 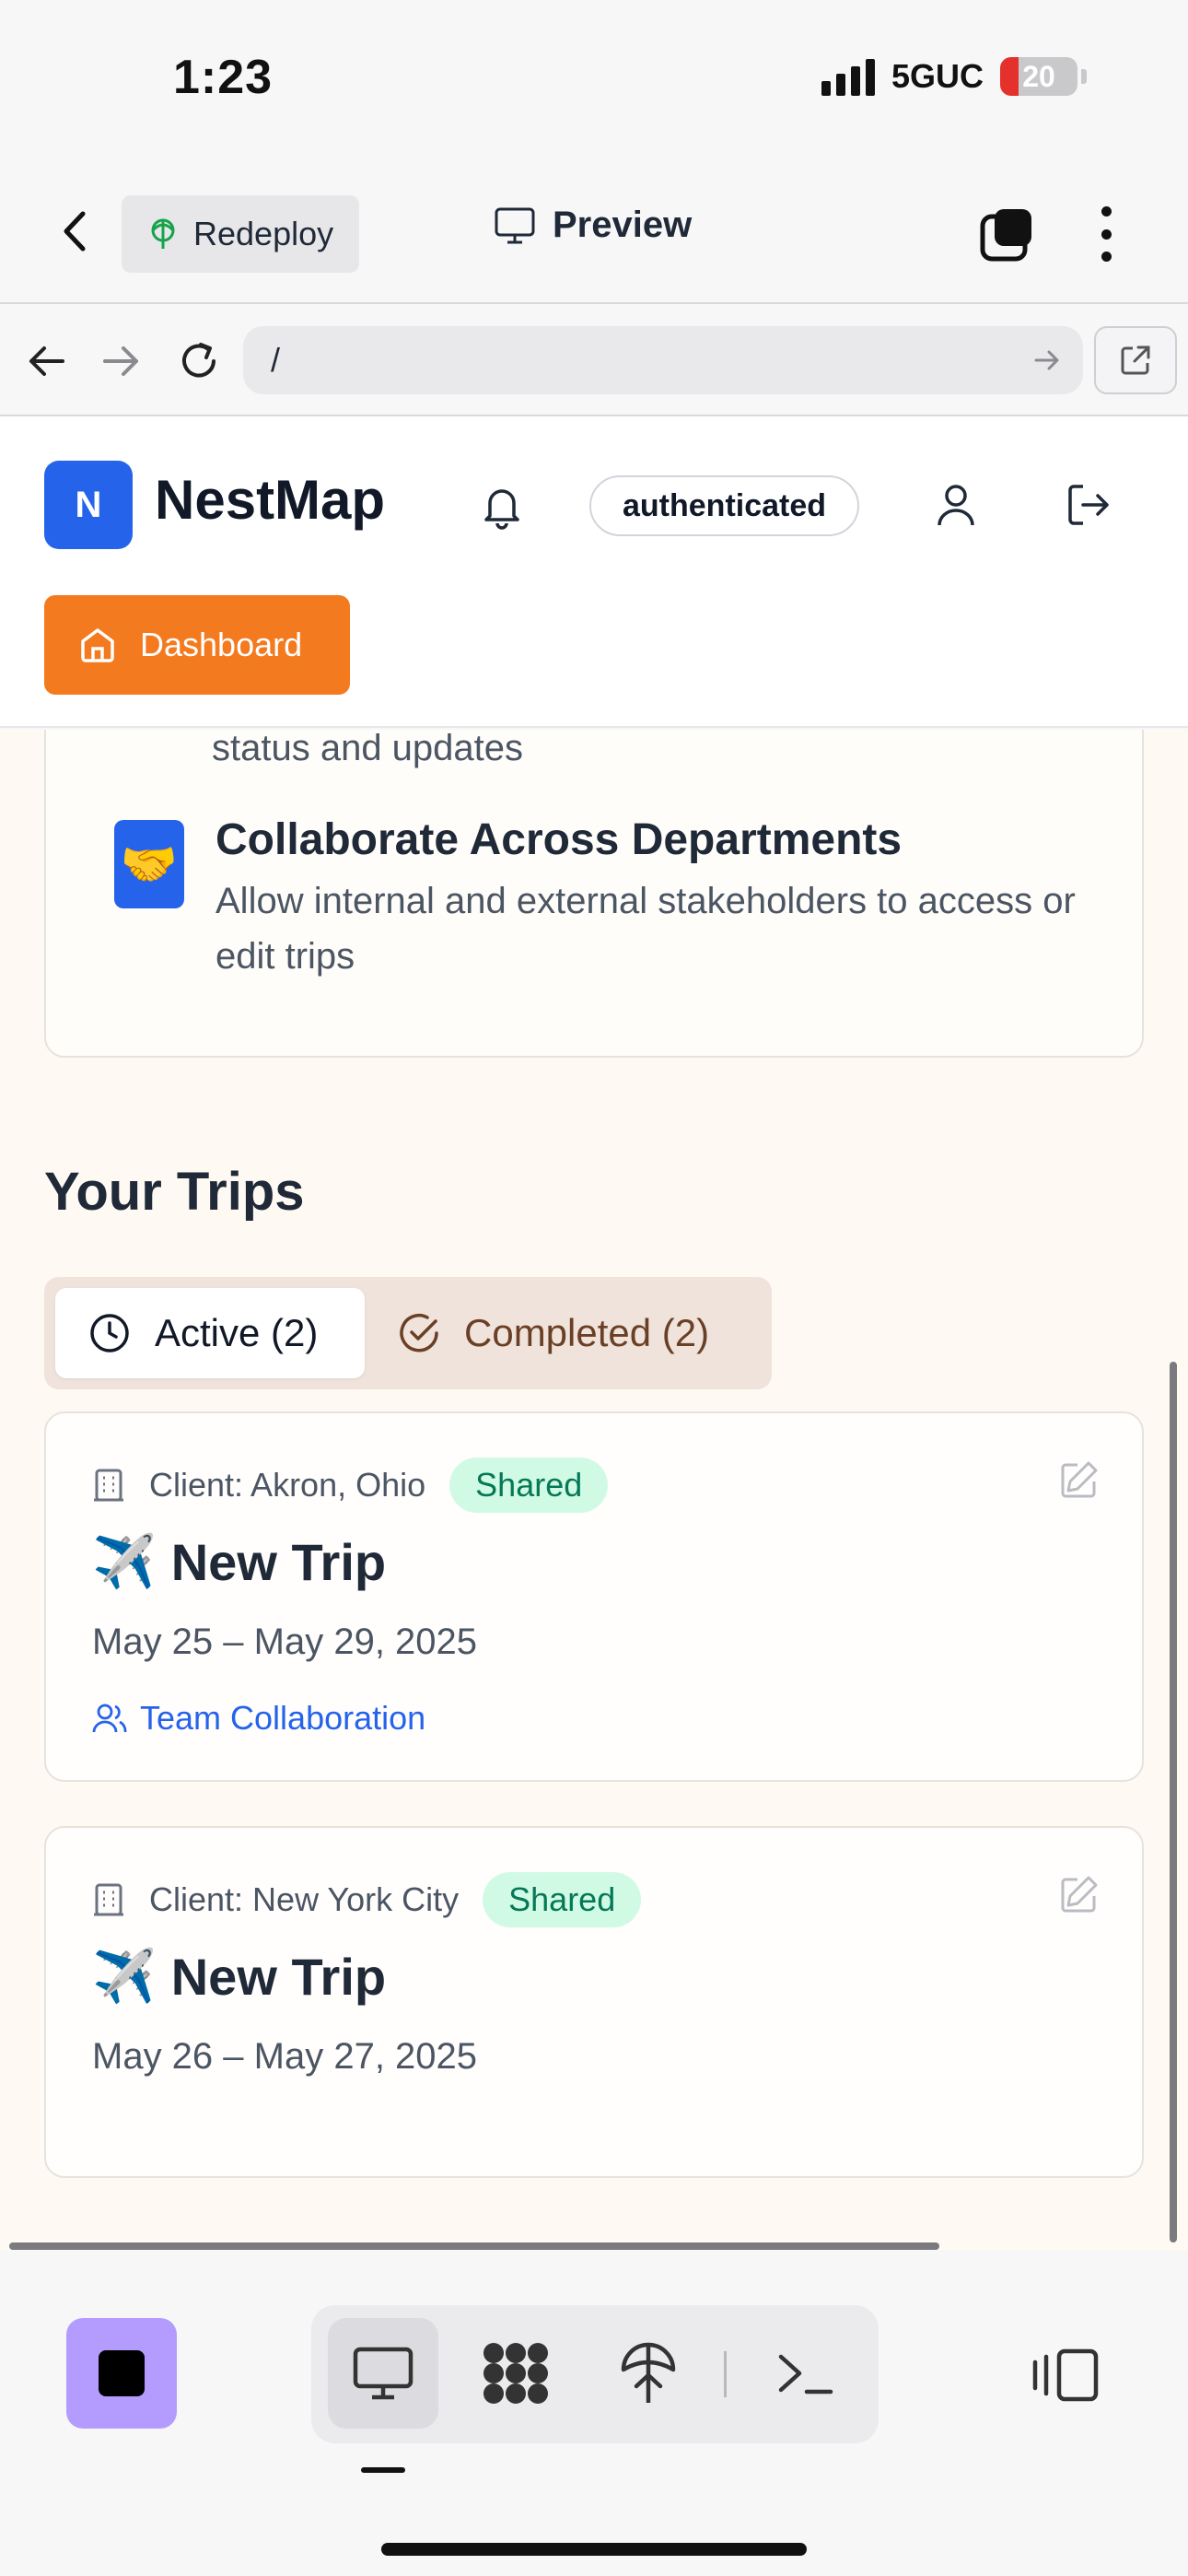 I want to click on handshake-icon: 🤝, so click(x=149, y=864).